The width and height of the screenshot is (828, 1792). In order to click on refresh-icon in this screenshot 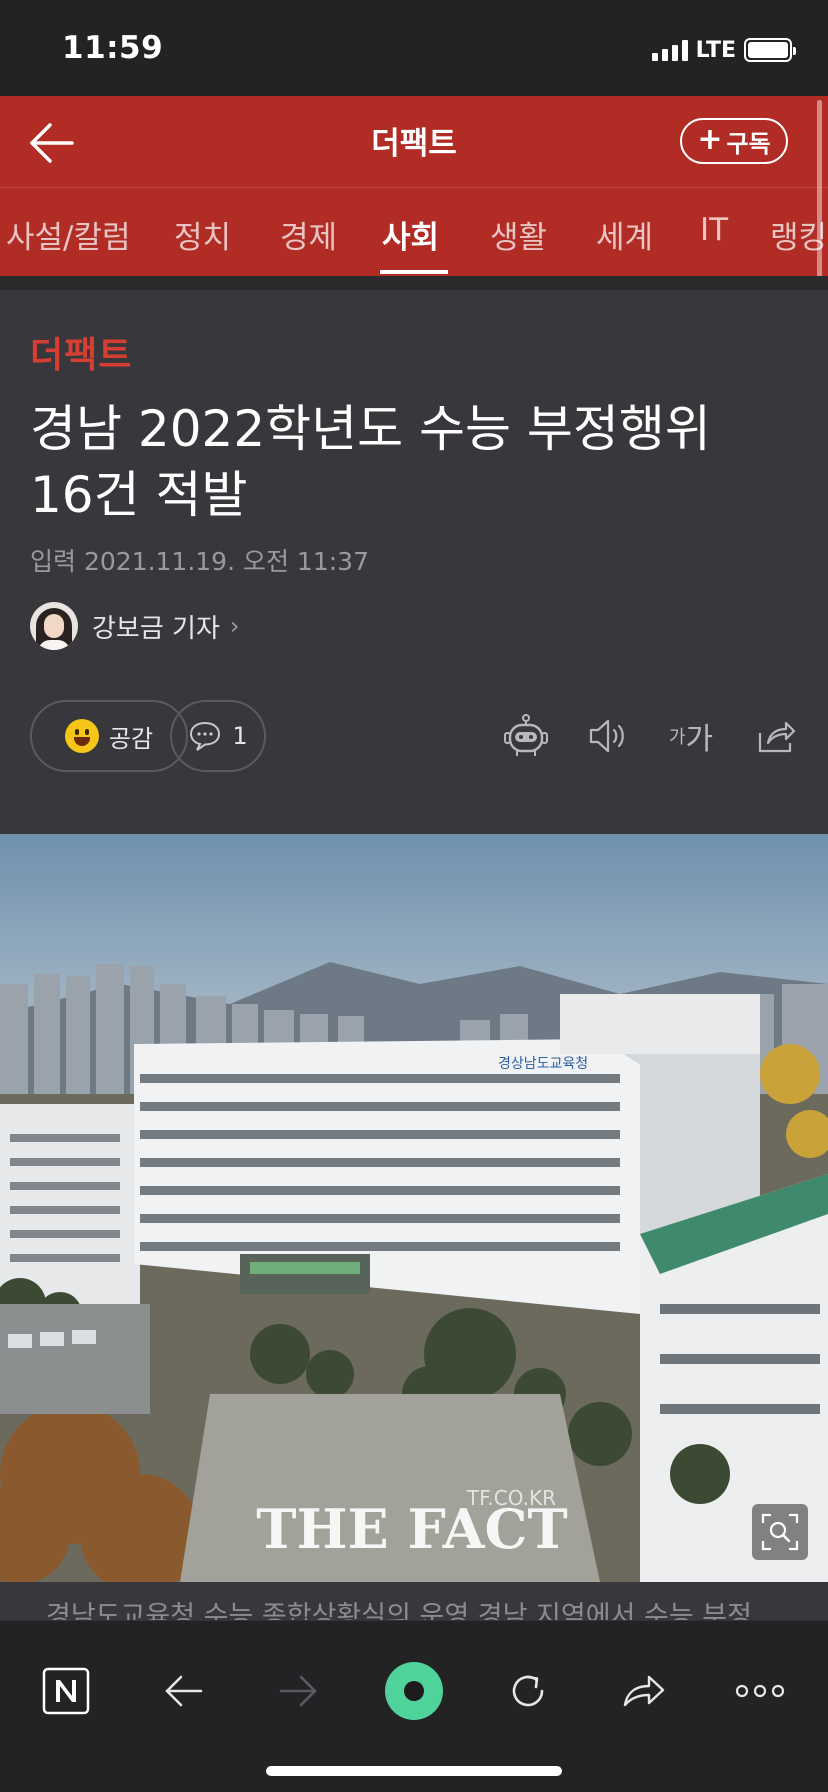, I will do `click(528, 1691)`.